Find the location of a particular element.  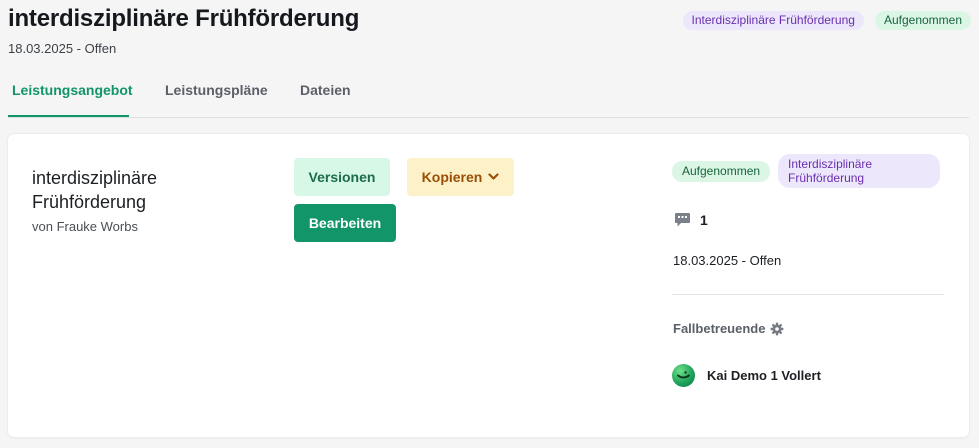

case-worker-item: Kai Demo 1 Vollert is located at coordinates (746, 375).